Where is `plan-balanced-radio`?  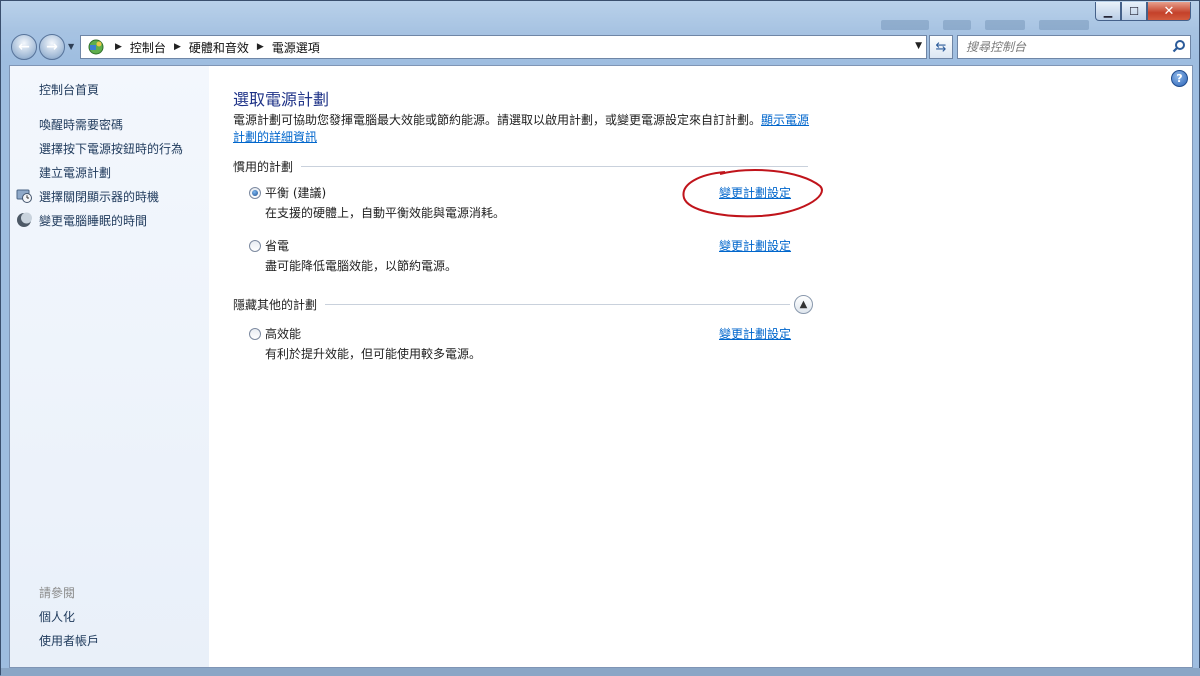 plan-balanced-radio is located at coordinates (255, 193).